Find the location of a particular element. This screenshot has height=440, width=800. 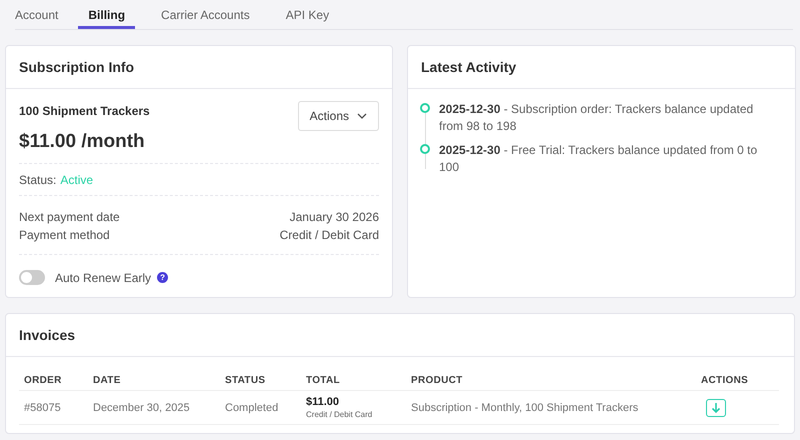

card-title: Invoices is located at coordinates (400, 335).